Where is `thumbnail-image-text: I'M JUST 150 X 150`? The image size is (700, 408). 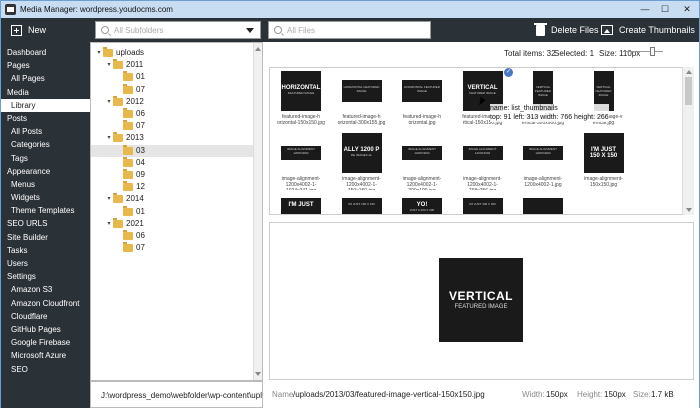 thumbnail-image-text: I'M JUST 150 X 150 is located at coordinates (603, 153).